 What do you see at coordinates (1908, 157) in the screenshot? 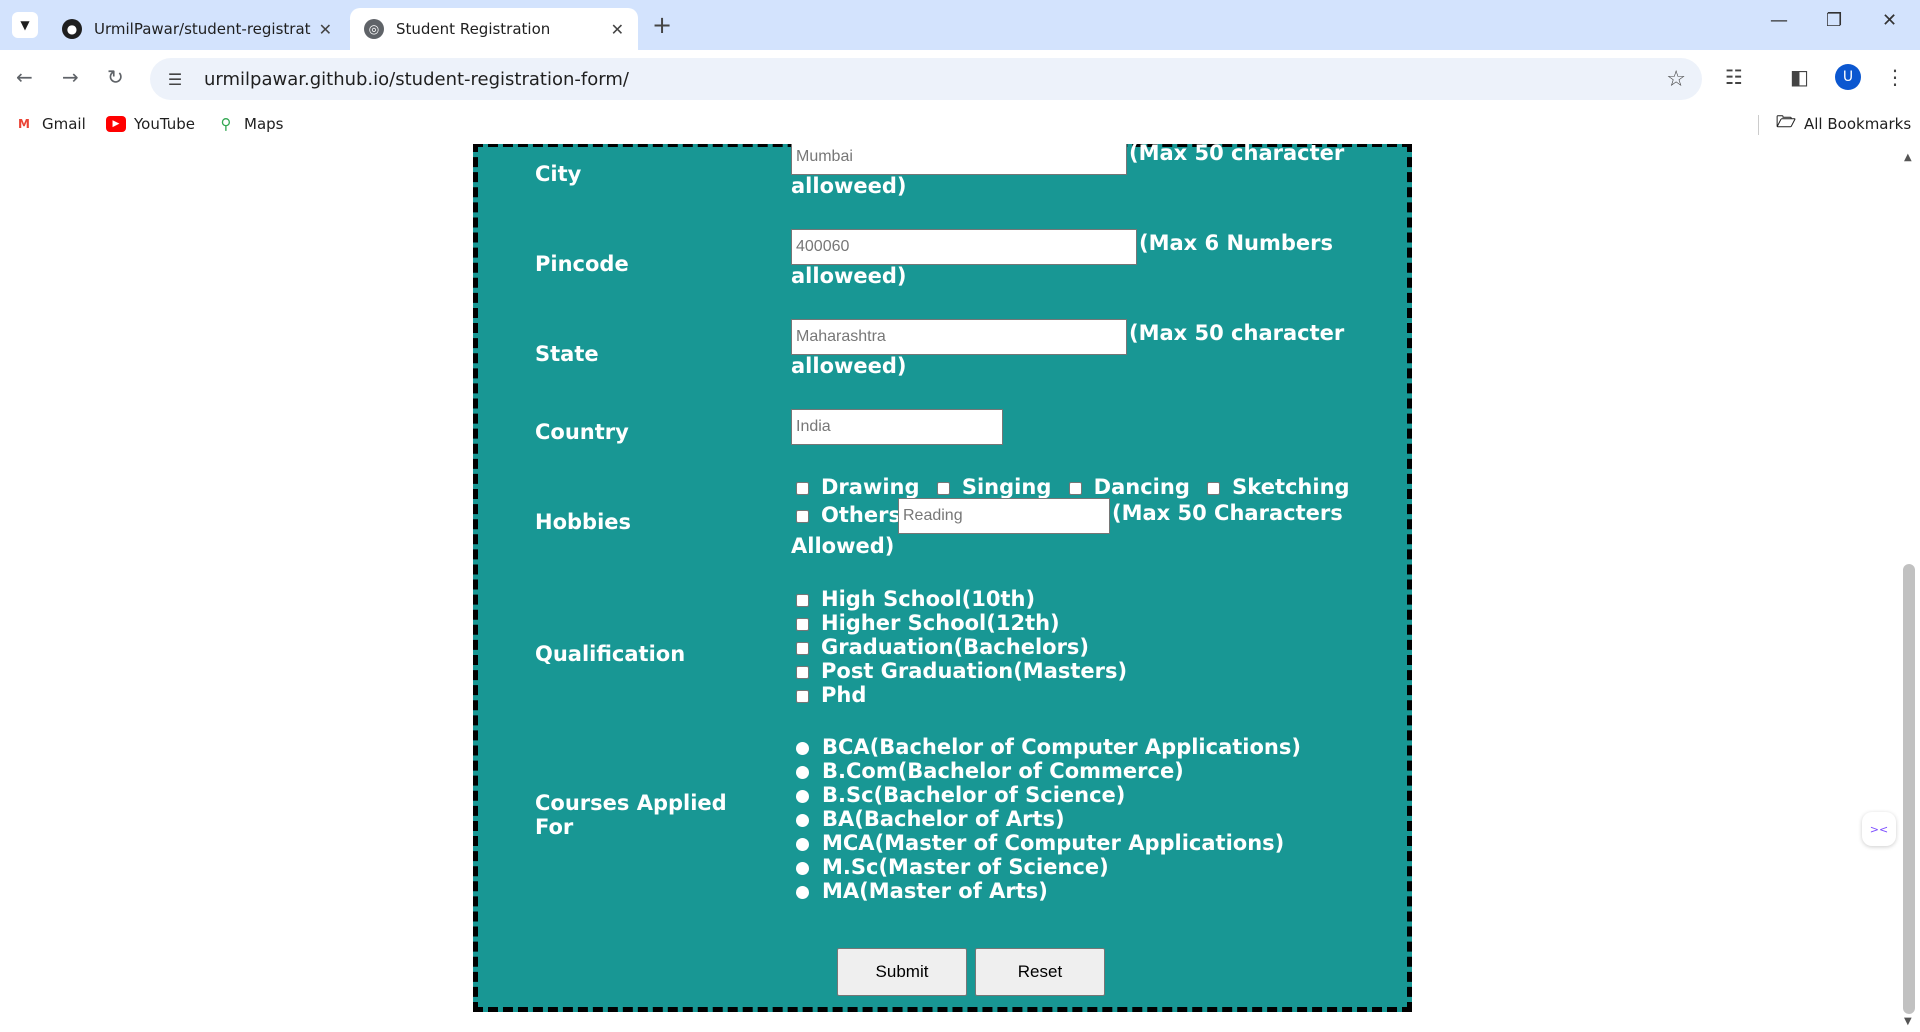
I see `scroll-up-arrow-icon: ▲` at bounding box center [1908, 157].